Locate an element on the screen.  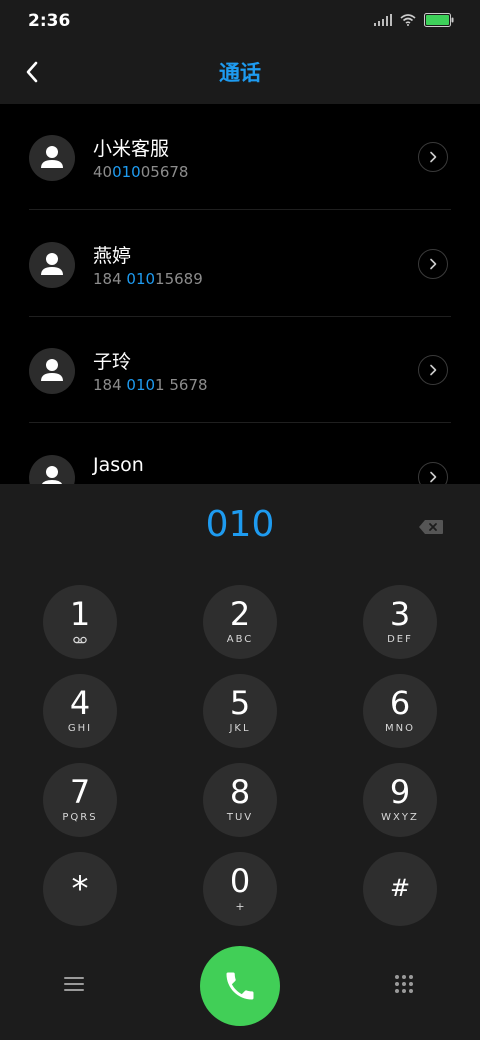
backspace-button is located at coordinates (431, 527).